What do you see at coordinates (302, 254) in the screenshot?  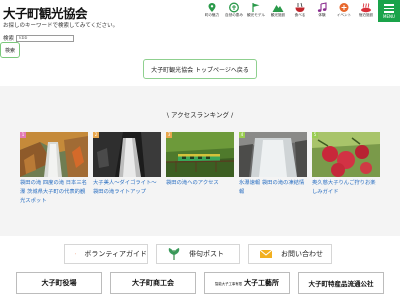 I see `contact-label: お問い合わせ` at bounding box center [302, 254].